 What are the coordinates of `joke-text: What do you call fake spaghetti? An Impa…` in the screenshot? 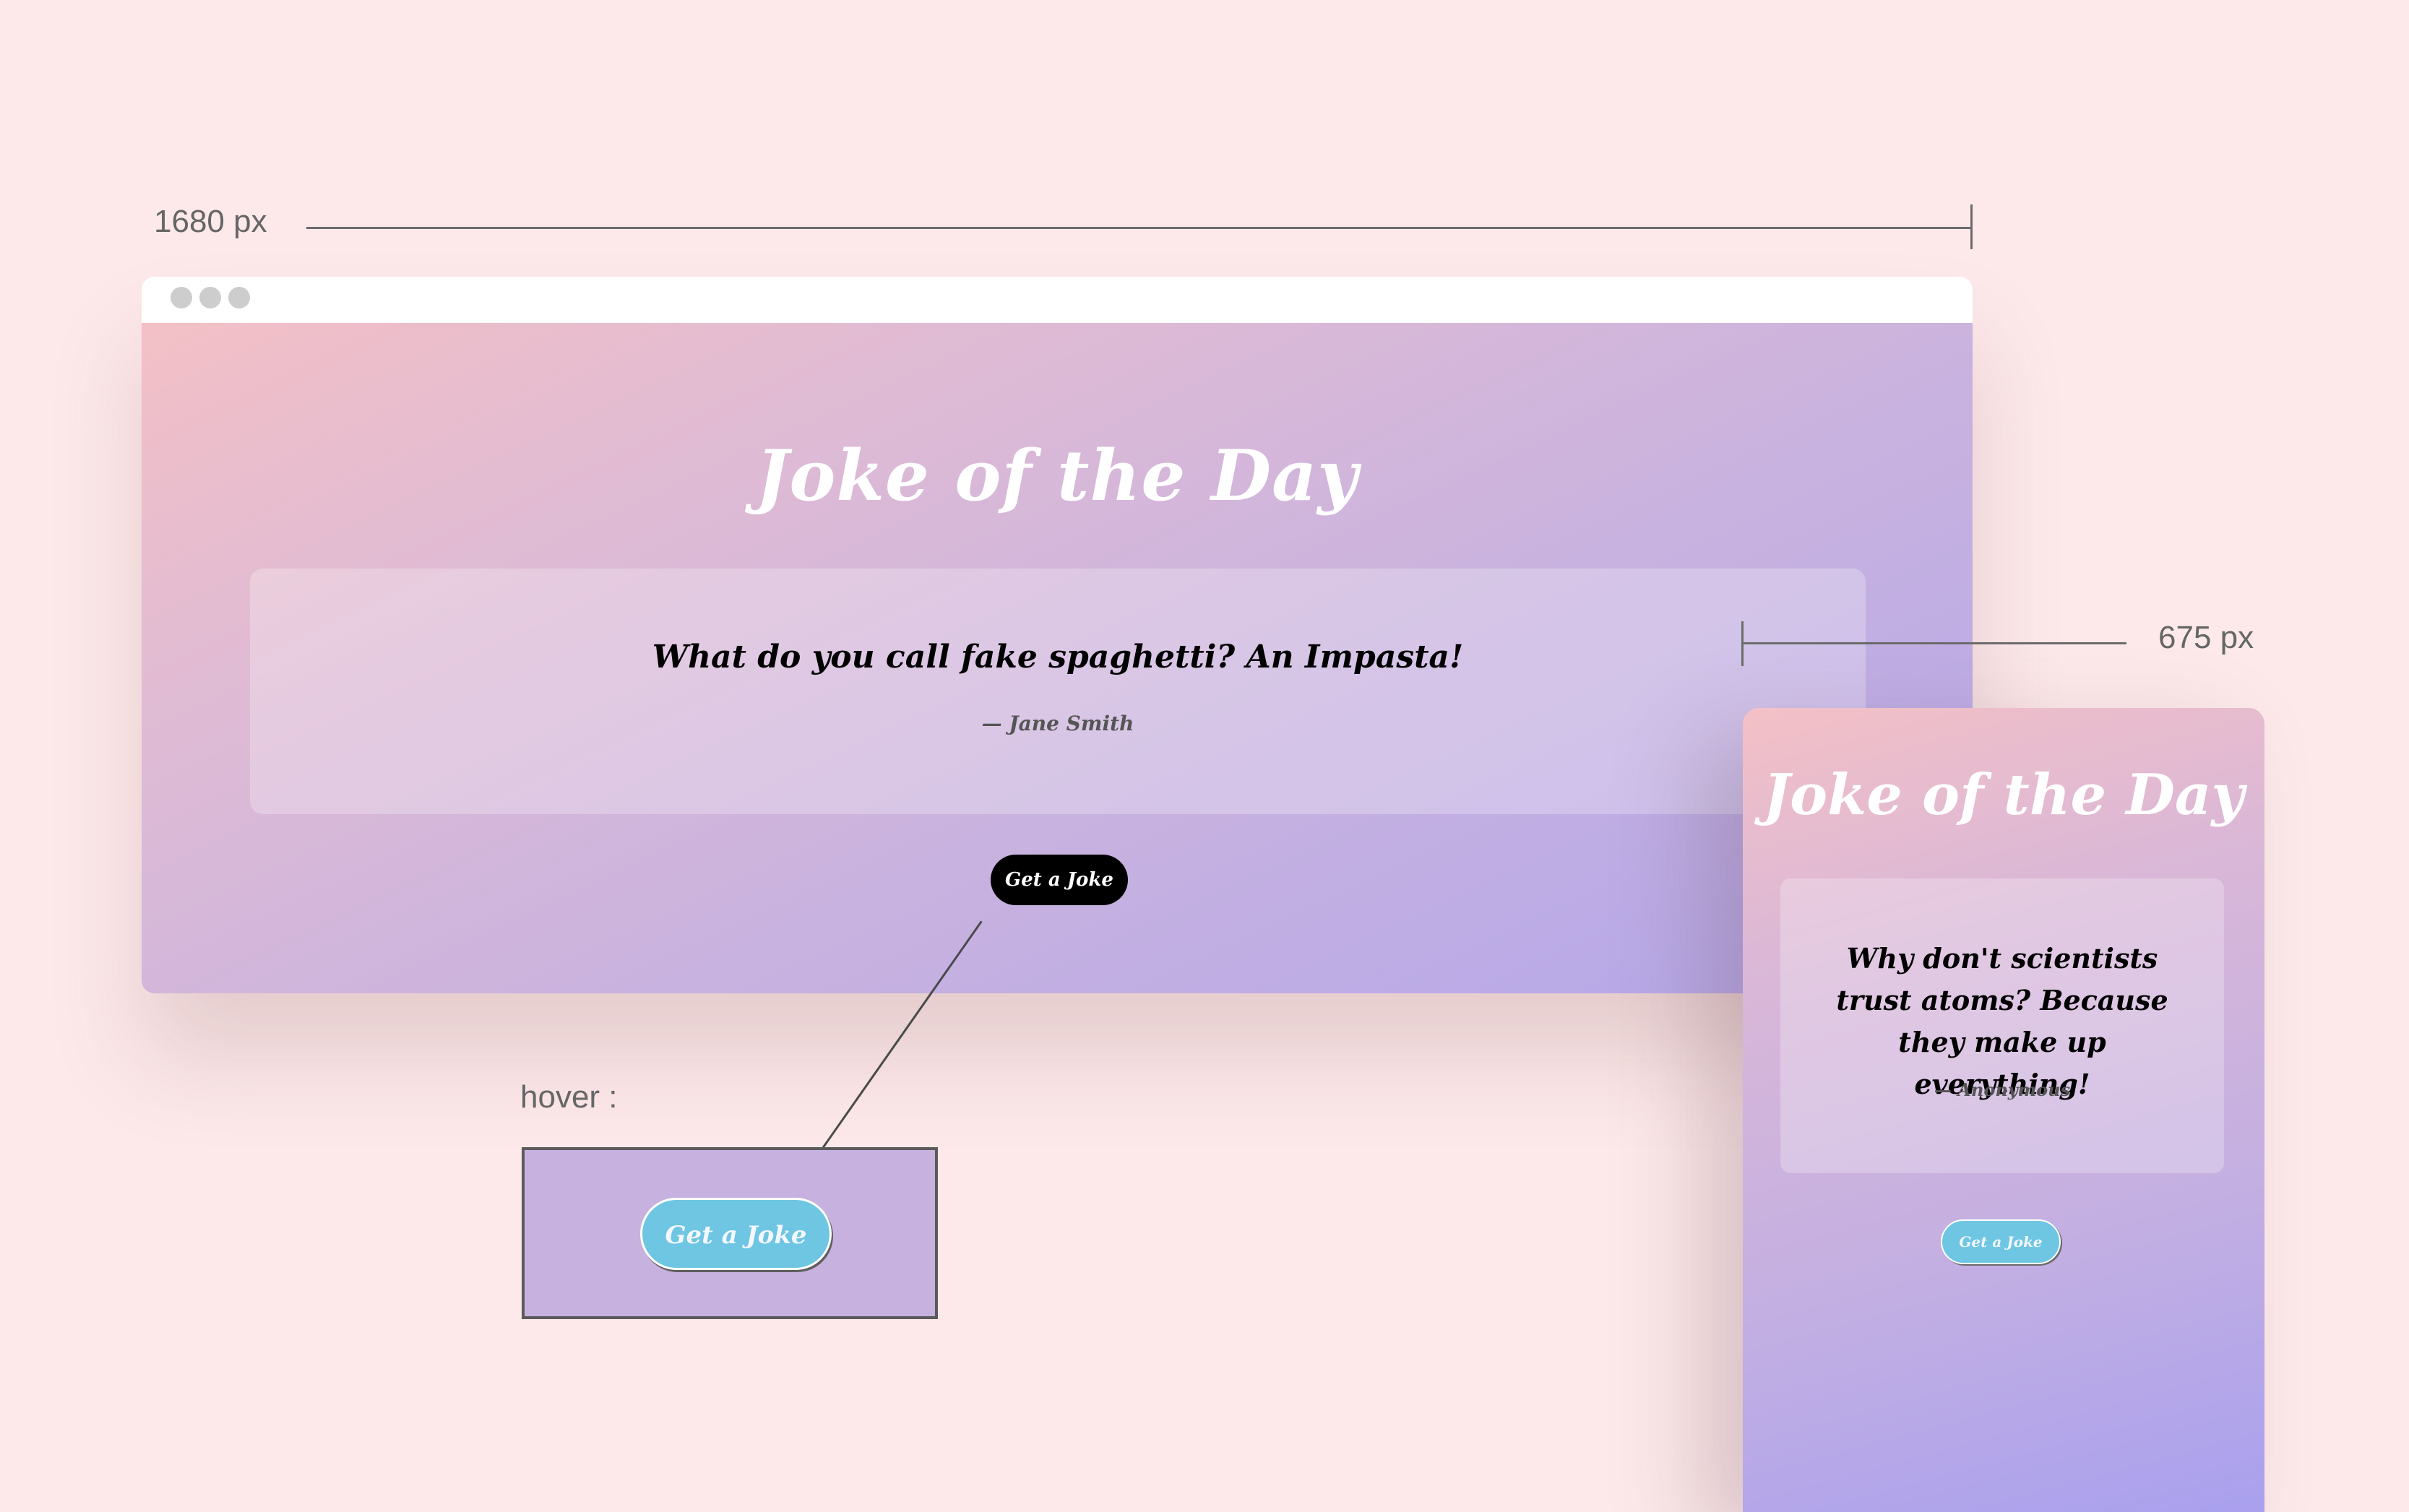 It's located at (1058, 657).